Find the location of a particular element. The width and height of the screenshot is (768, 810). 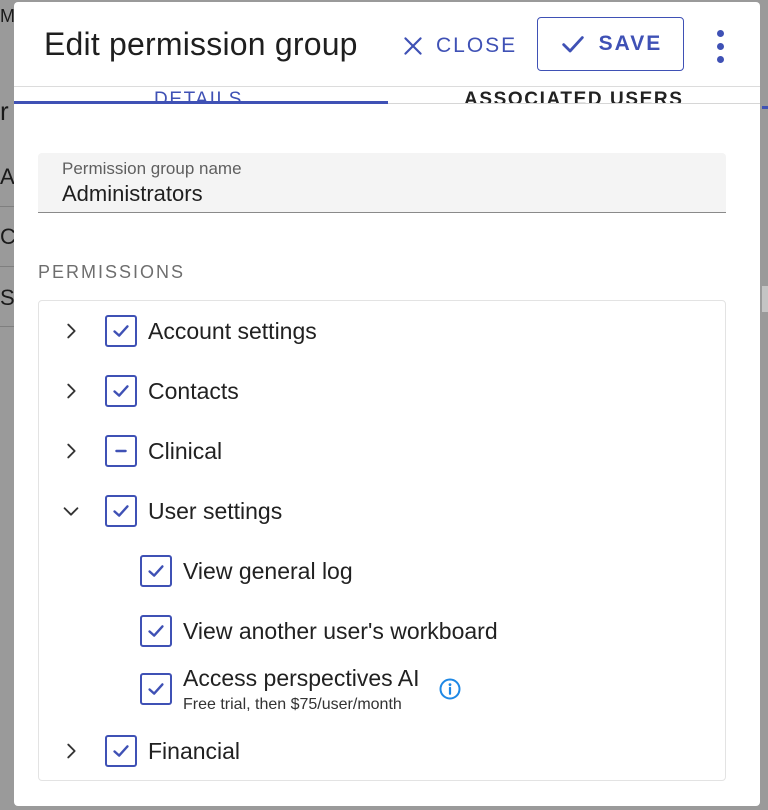

chevron-down-icon is located at coordinates (71, 511).